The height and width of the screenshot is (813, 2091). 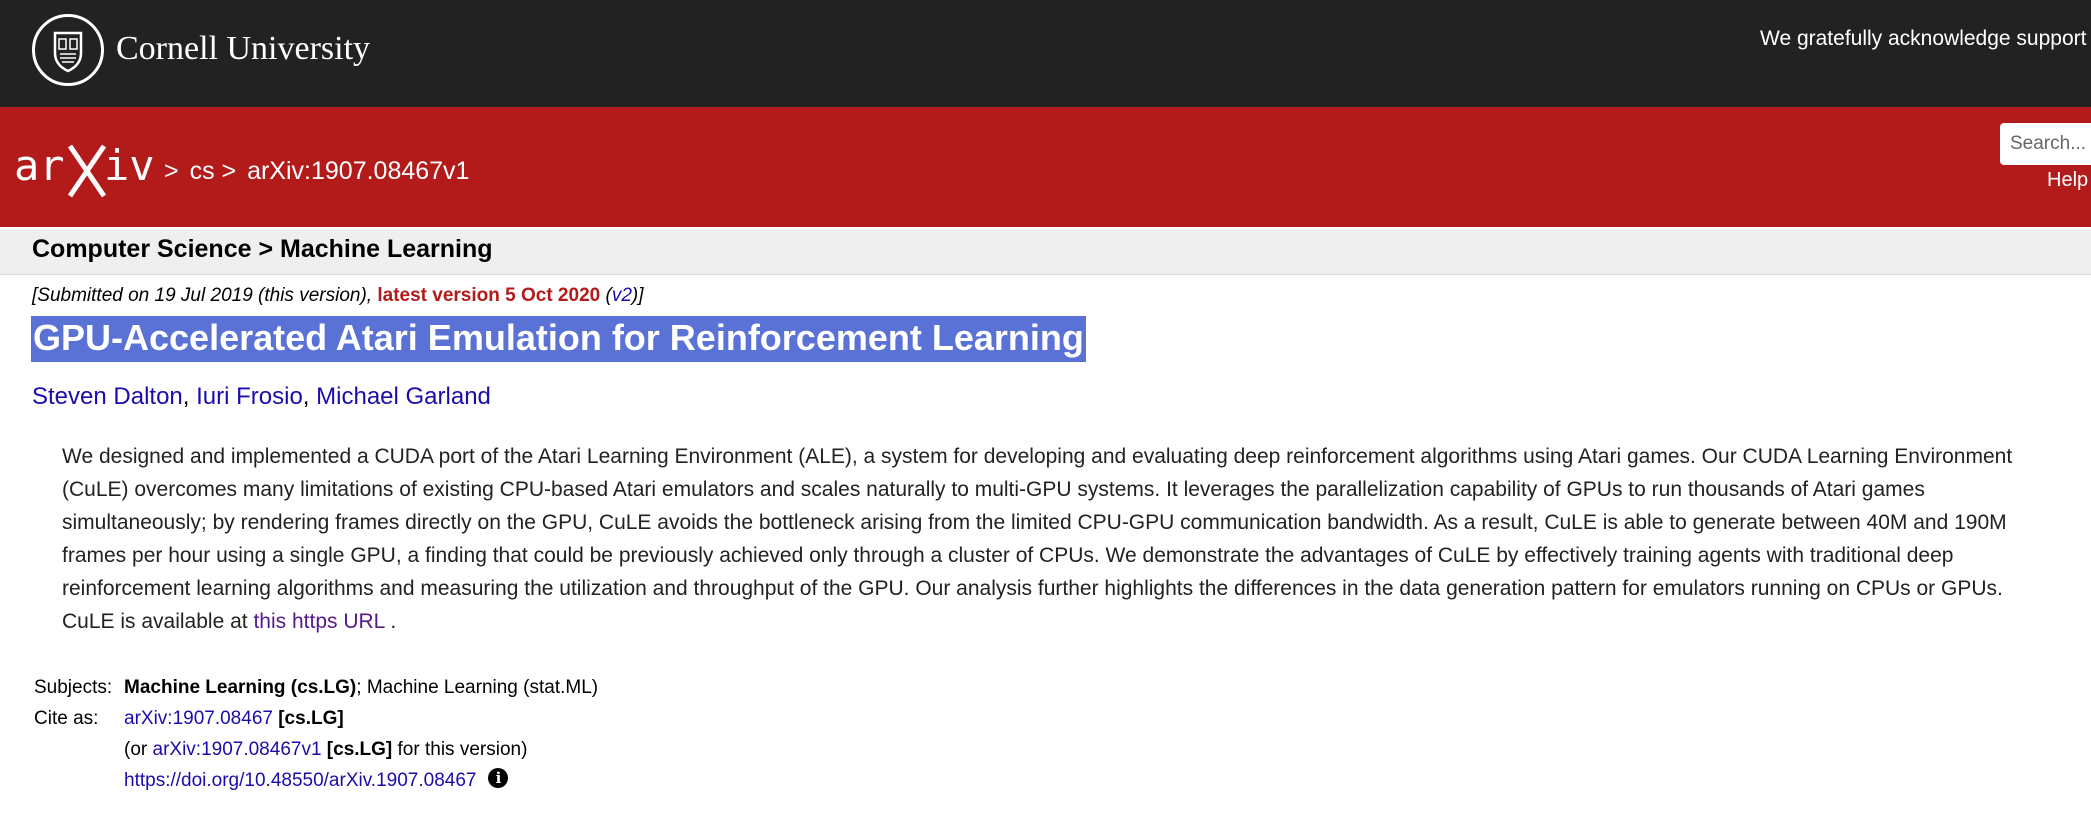 What do you see at coordinates (489, 295) in the screenshot?
I see `latest-version: latest version 5 Oct 2020` at bounding box center [489, 295].